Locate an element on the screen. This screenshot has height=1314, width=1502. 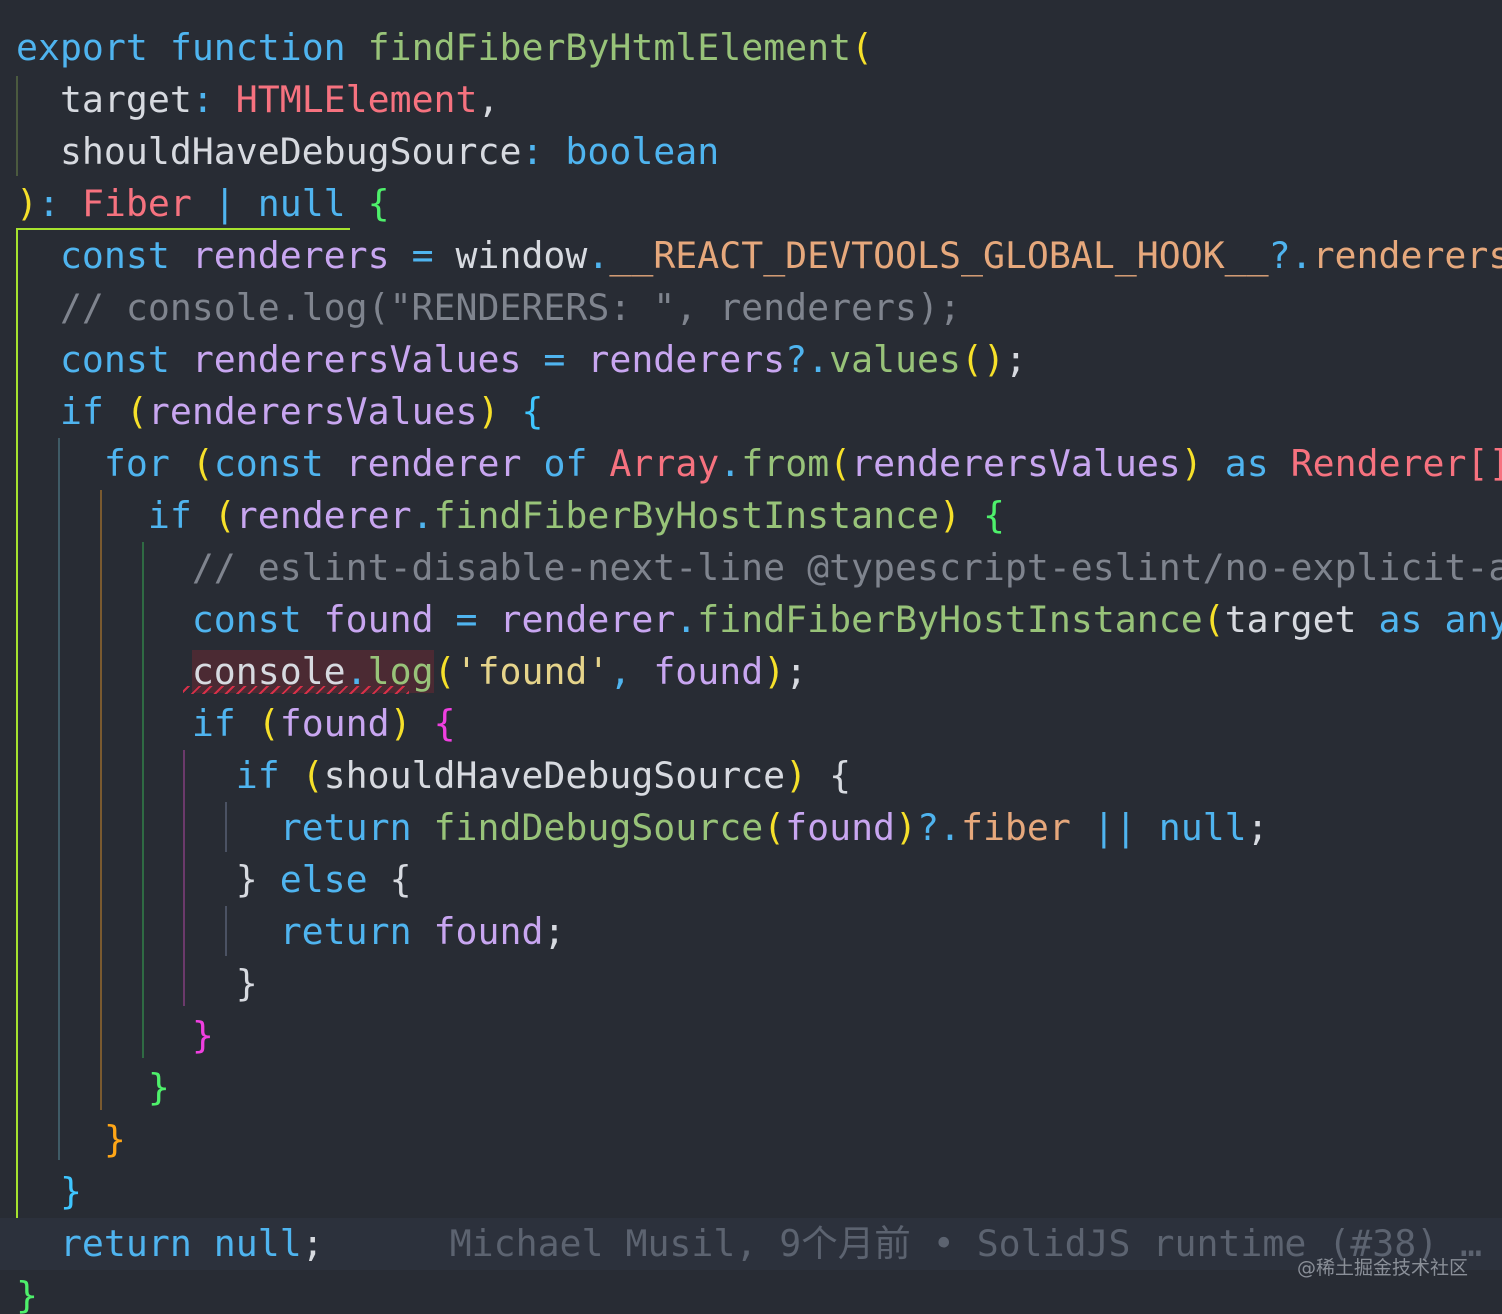
code-token: renderers is located at coordinates (290, 255).